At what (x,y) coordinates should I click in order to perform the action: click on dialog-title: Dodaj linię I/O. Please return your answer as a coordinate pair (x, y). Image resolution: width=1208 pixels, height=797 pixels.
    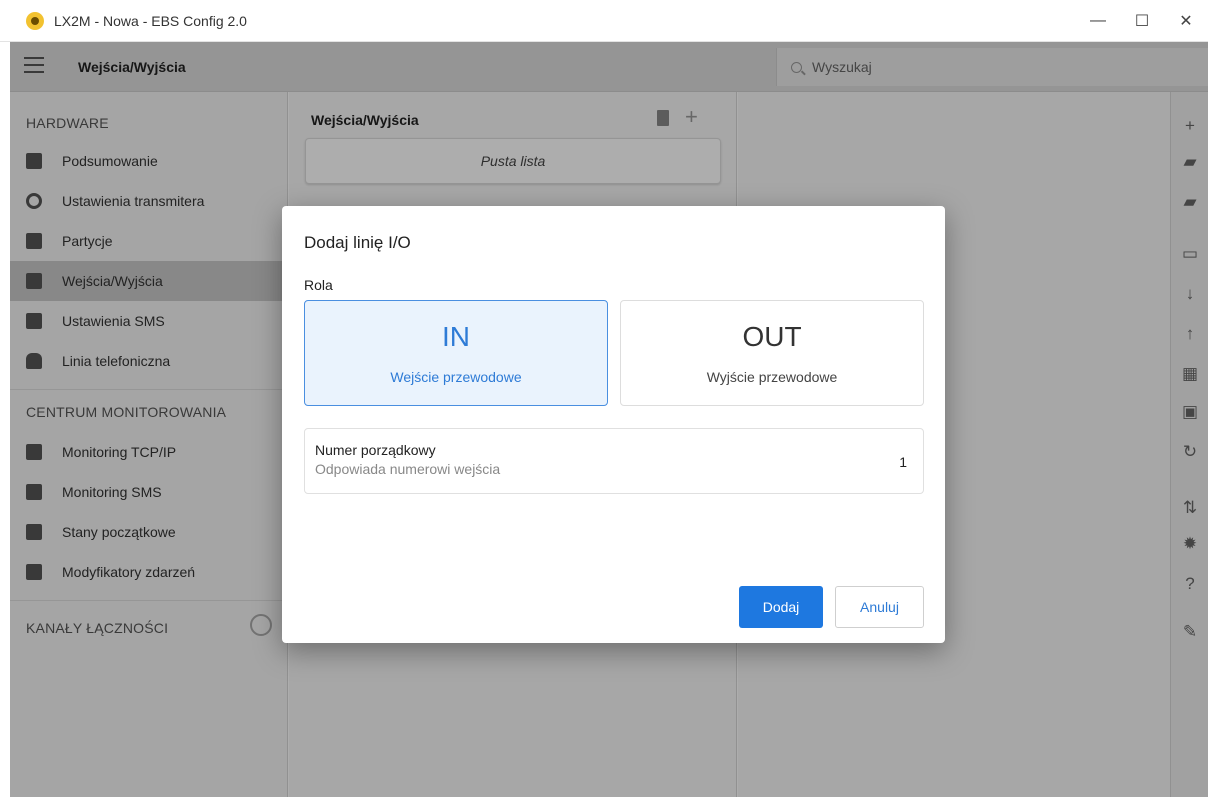
    Looking at the image, I should click on (357, 242).